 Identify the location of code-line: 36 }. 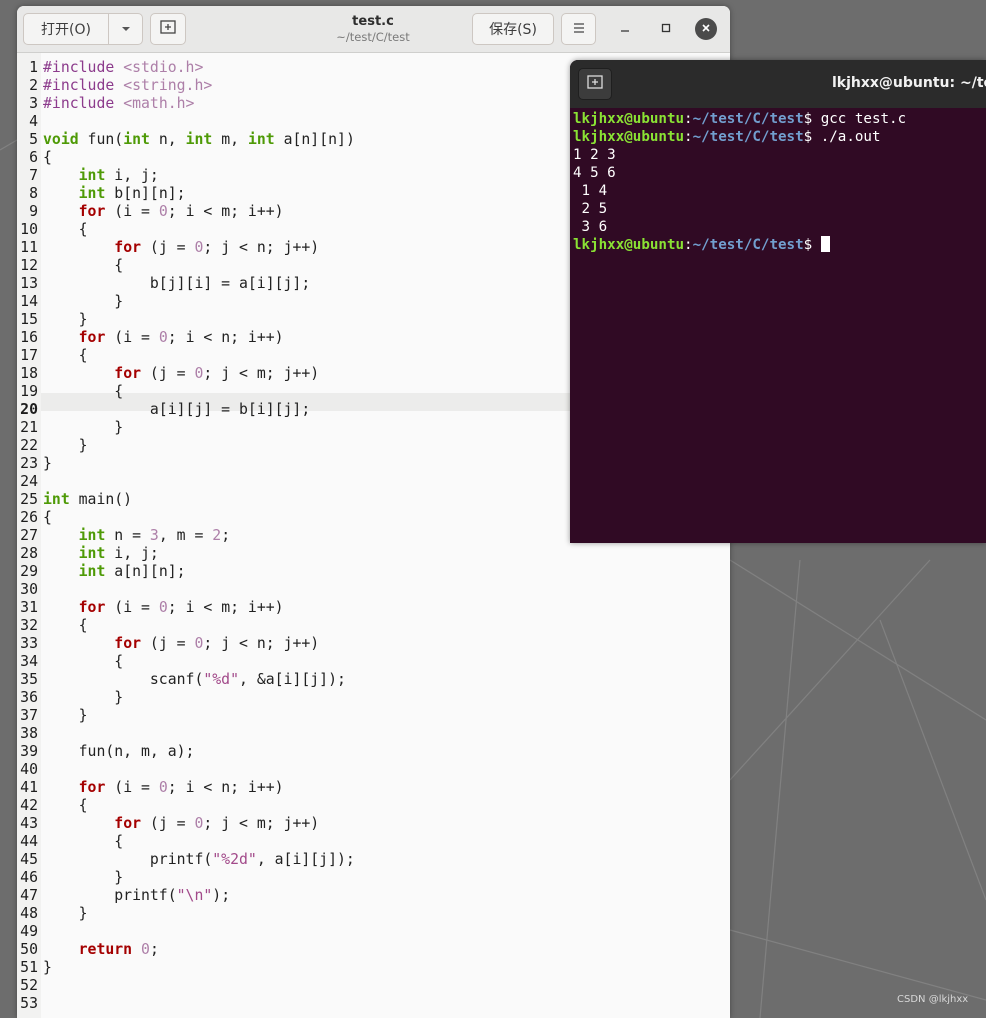
(186, 698).